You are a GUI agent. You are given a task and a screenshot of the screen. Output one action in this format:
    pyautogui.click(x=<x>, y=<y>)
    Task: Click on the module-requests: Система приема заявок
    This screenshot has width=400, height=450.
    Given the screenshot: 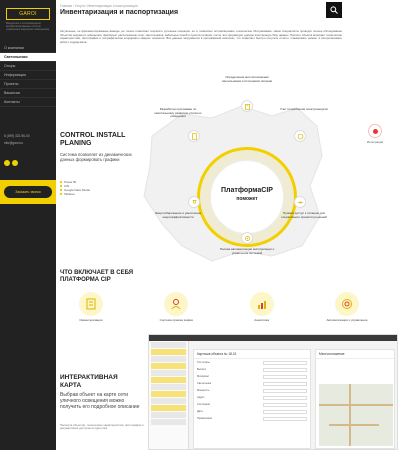 What is the action you would take?
    pyautogui.click(x=176, y=307)
    